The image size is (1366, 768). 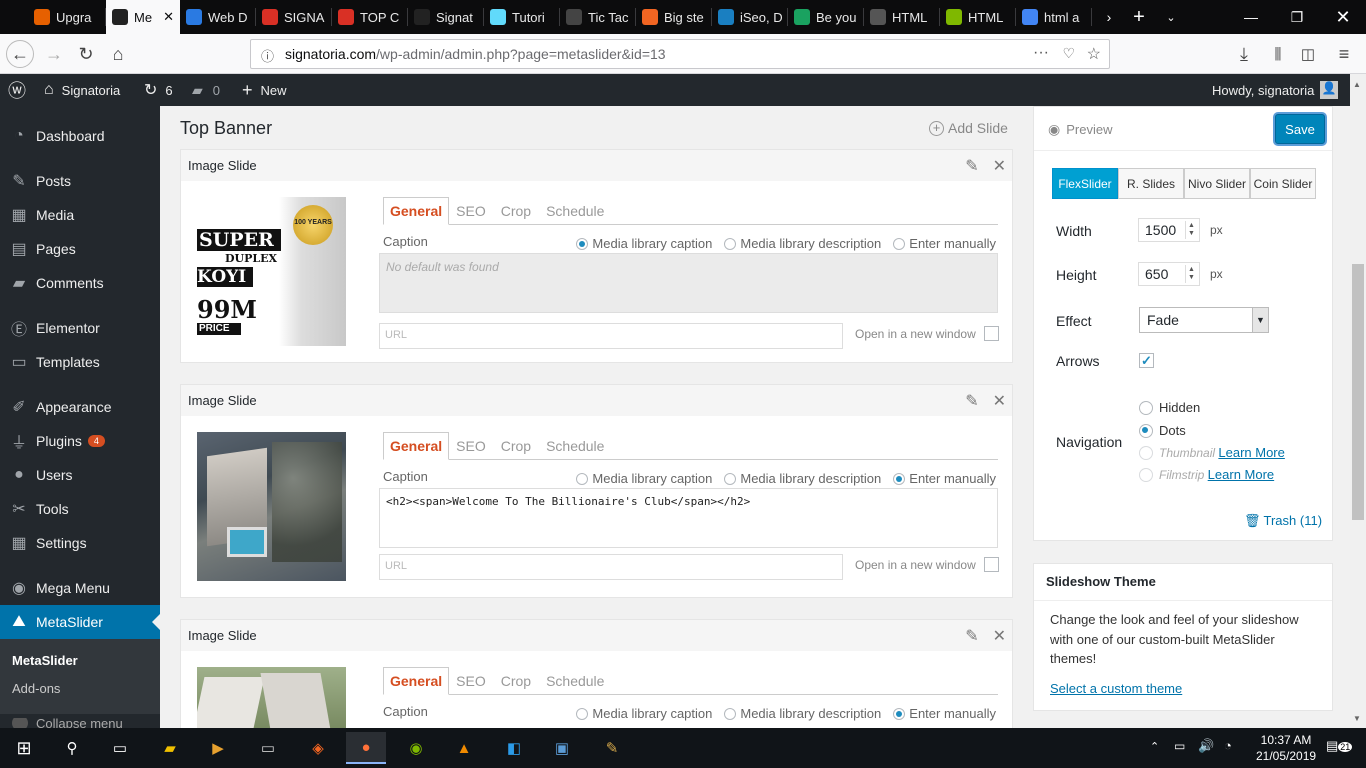 What do you see at coordinates (370, 17) in the screenshot?
I see `browser-tab: TOP C` at bounding box center [370, 17].